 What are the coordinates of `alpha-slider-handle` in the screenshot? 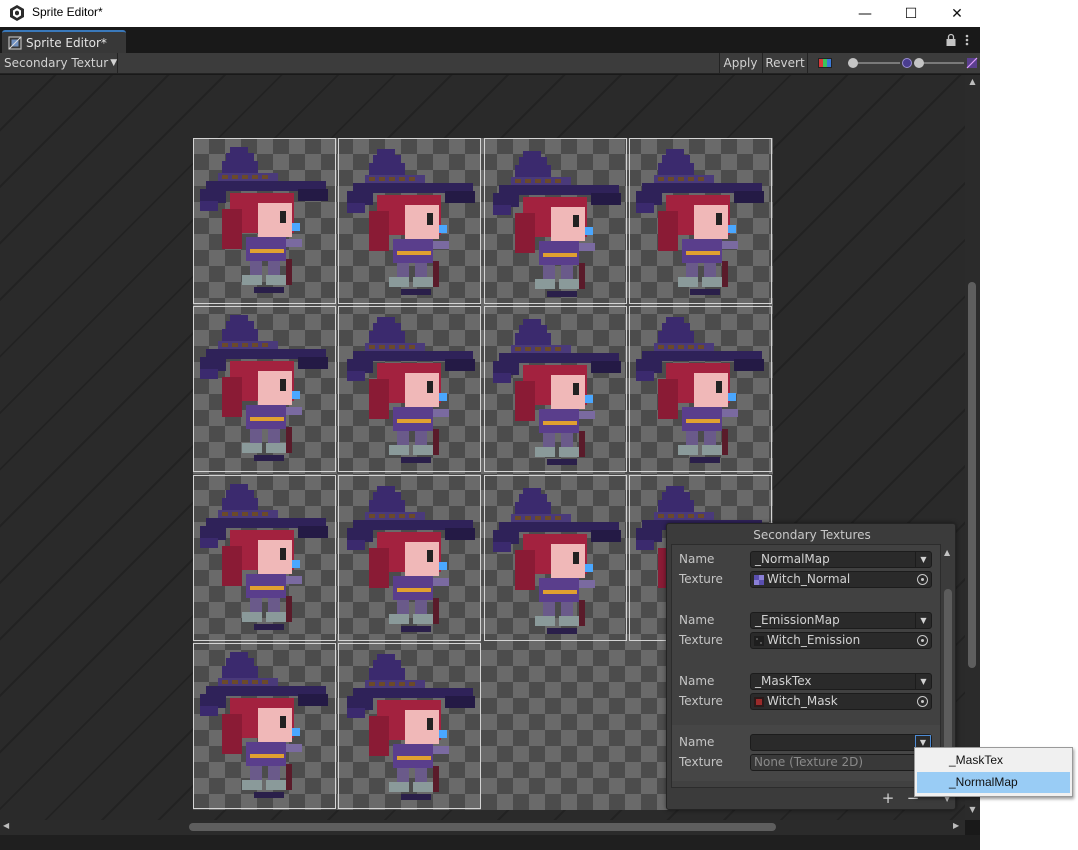 It's located at (853, 63).